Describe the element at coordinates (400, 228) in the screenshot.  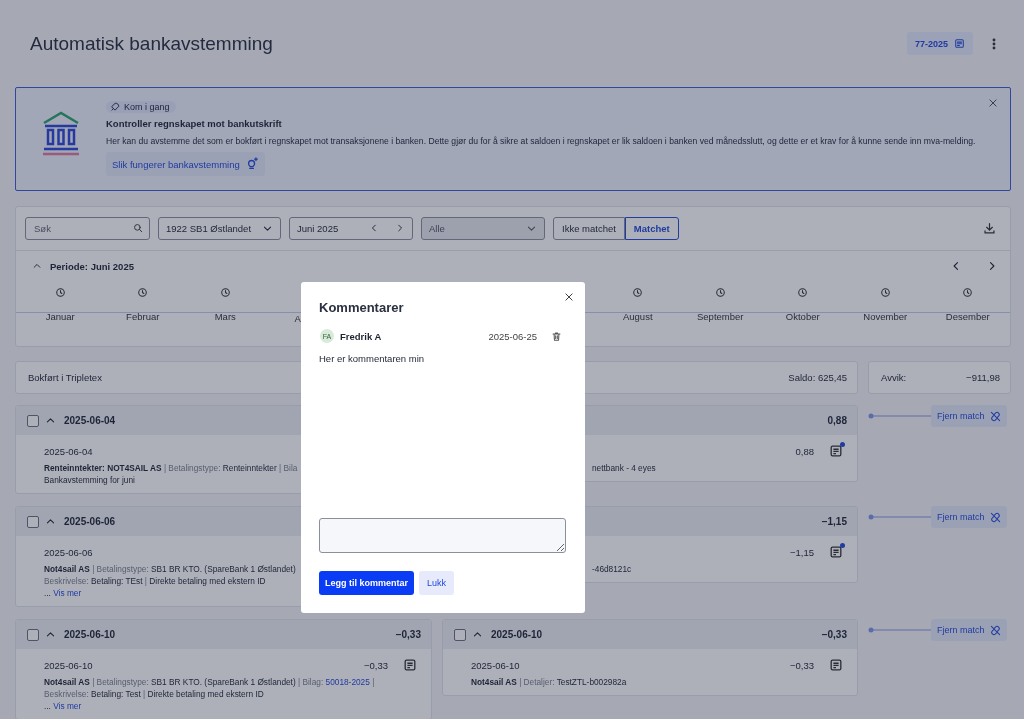
I see `chevron-right-icon` at that location.